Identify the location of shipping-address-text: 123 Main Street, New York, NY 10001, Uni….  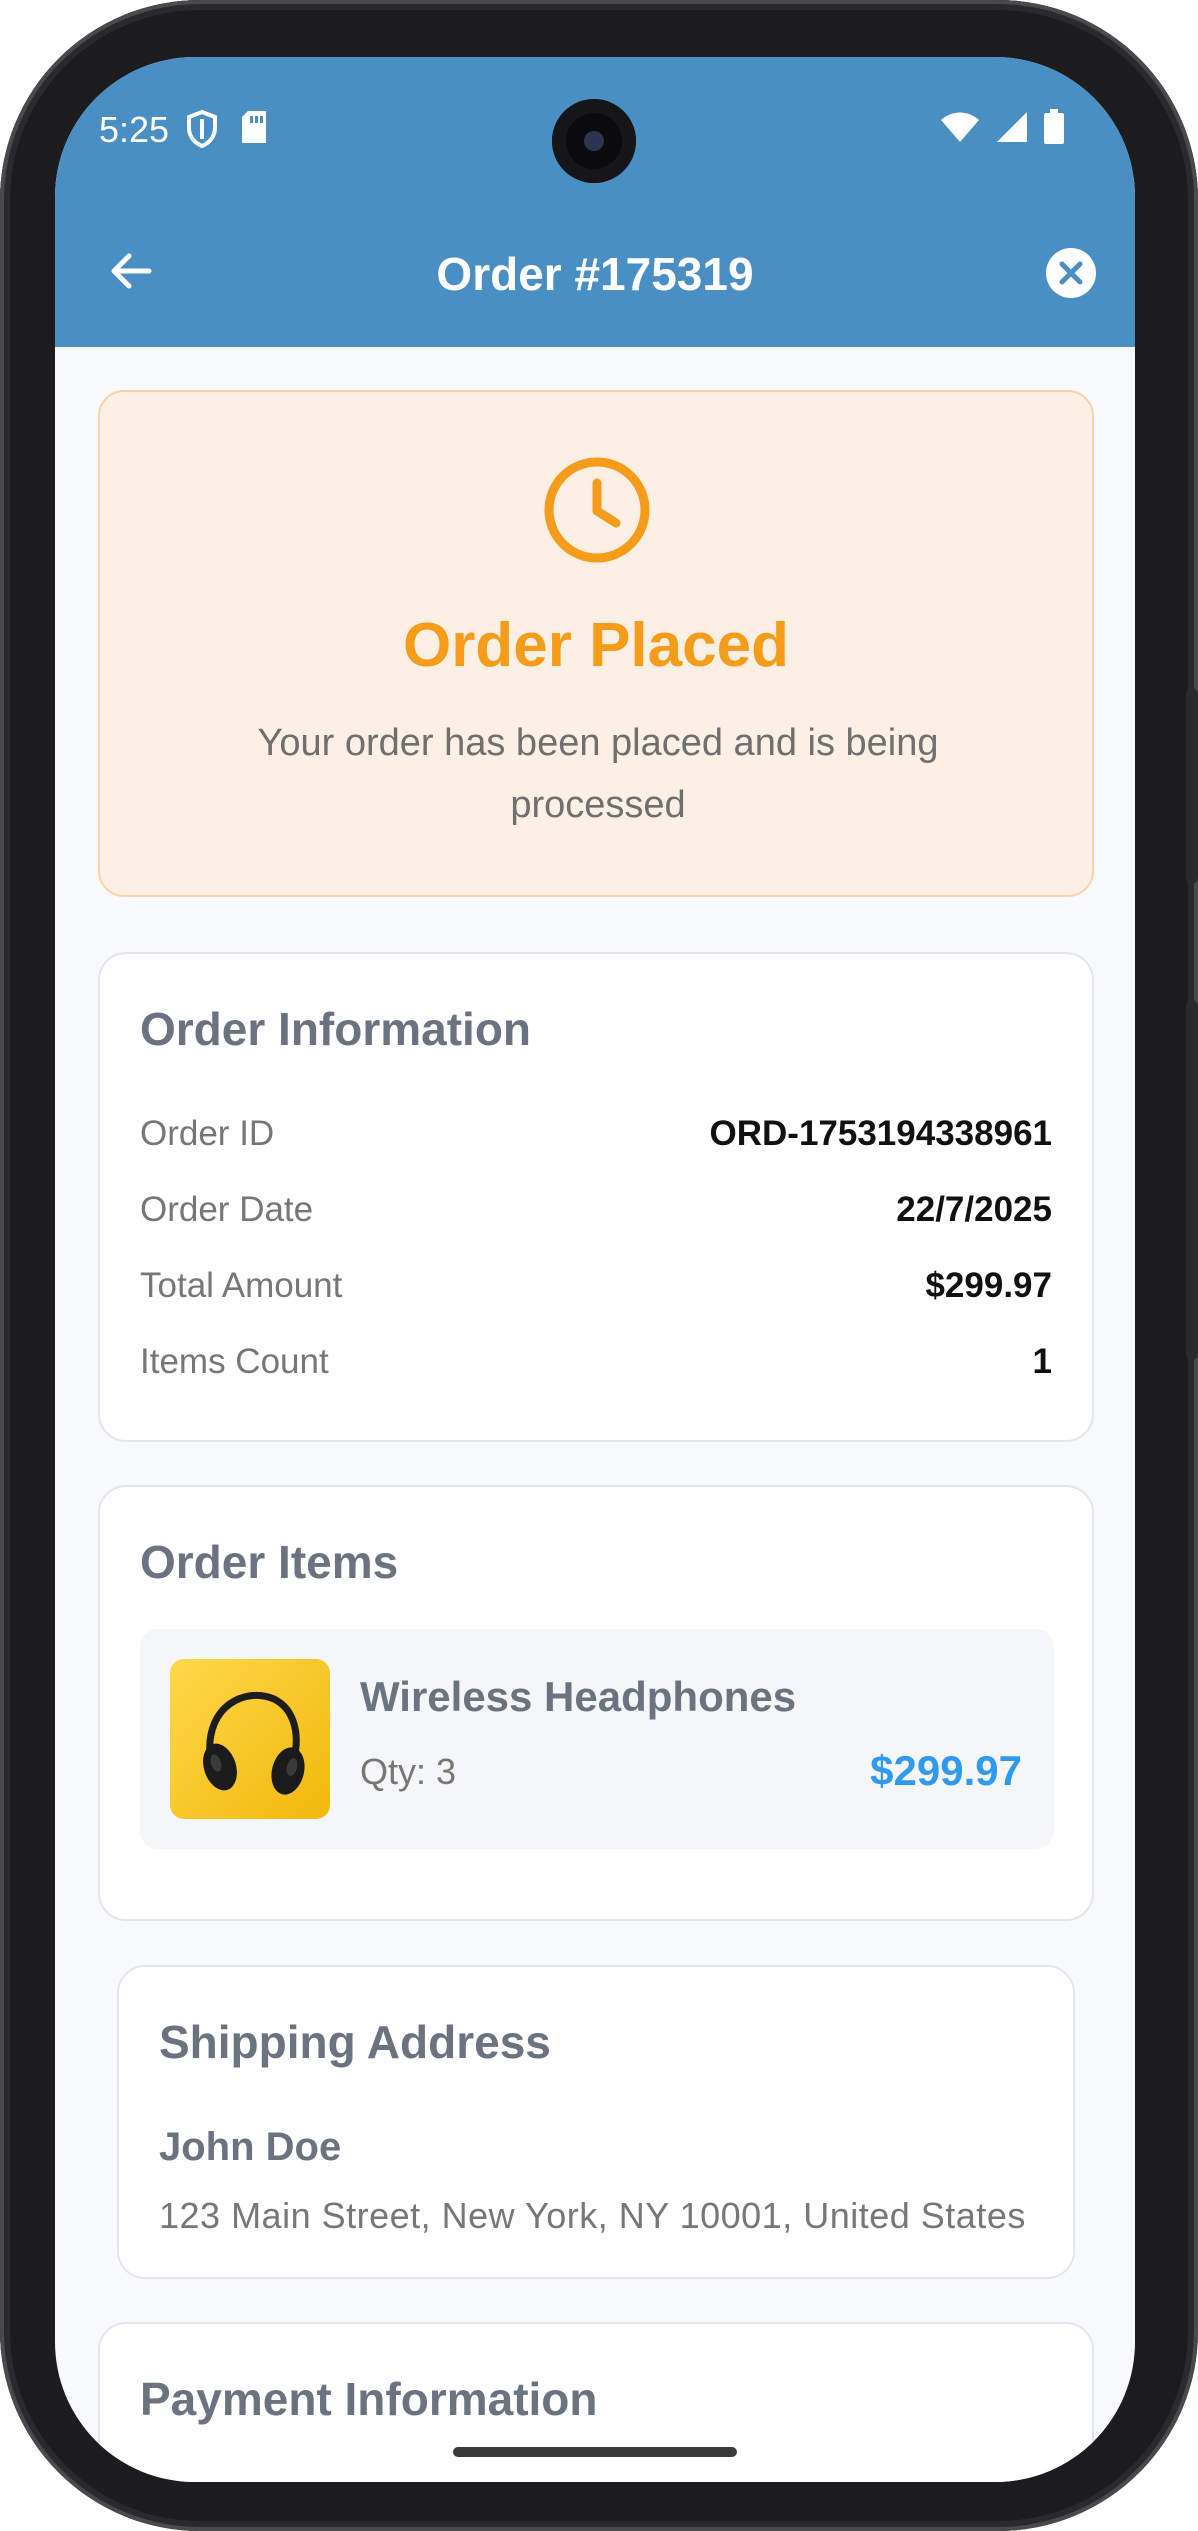
(592, 2215).